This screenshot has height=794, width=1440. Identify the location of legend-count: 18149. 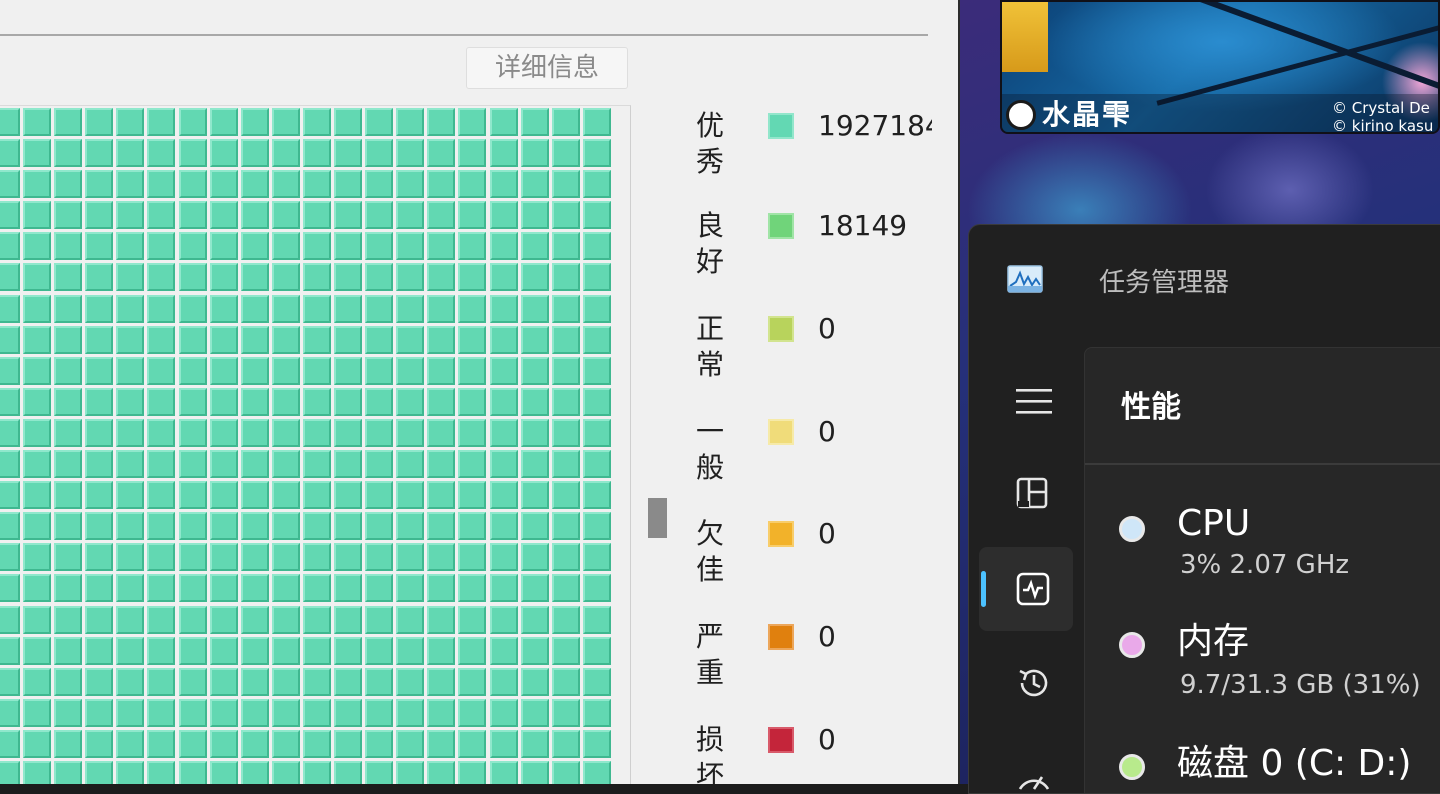
(863, 225).